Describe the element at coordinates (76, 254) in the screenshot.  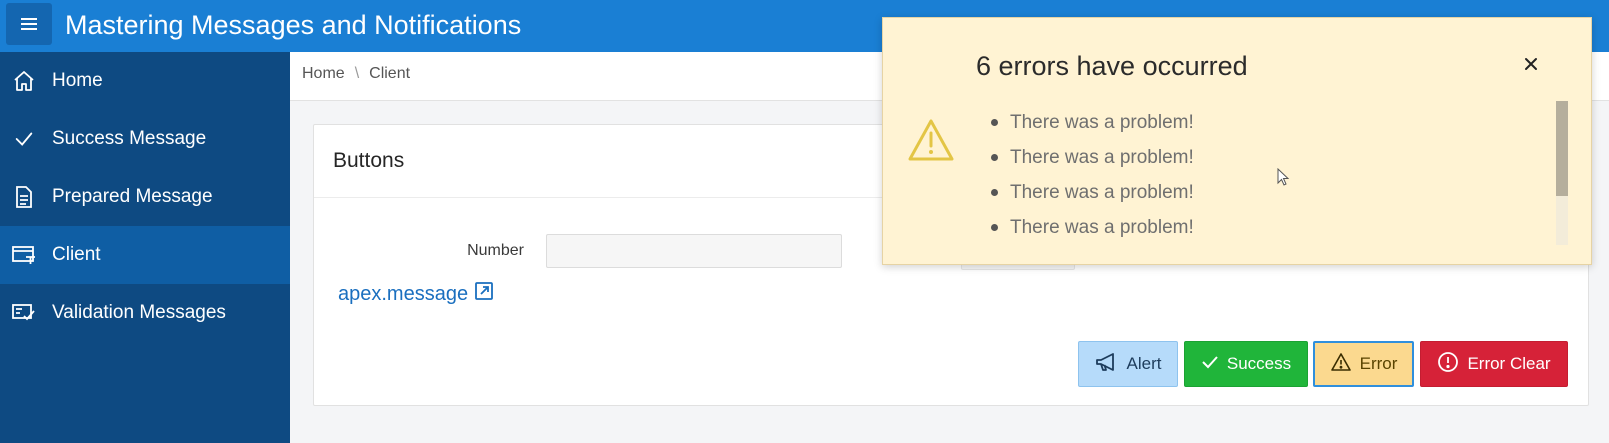
I see `sidebar-item-label: Client` at that location.